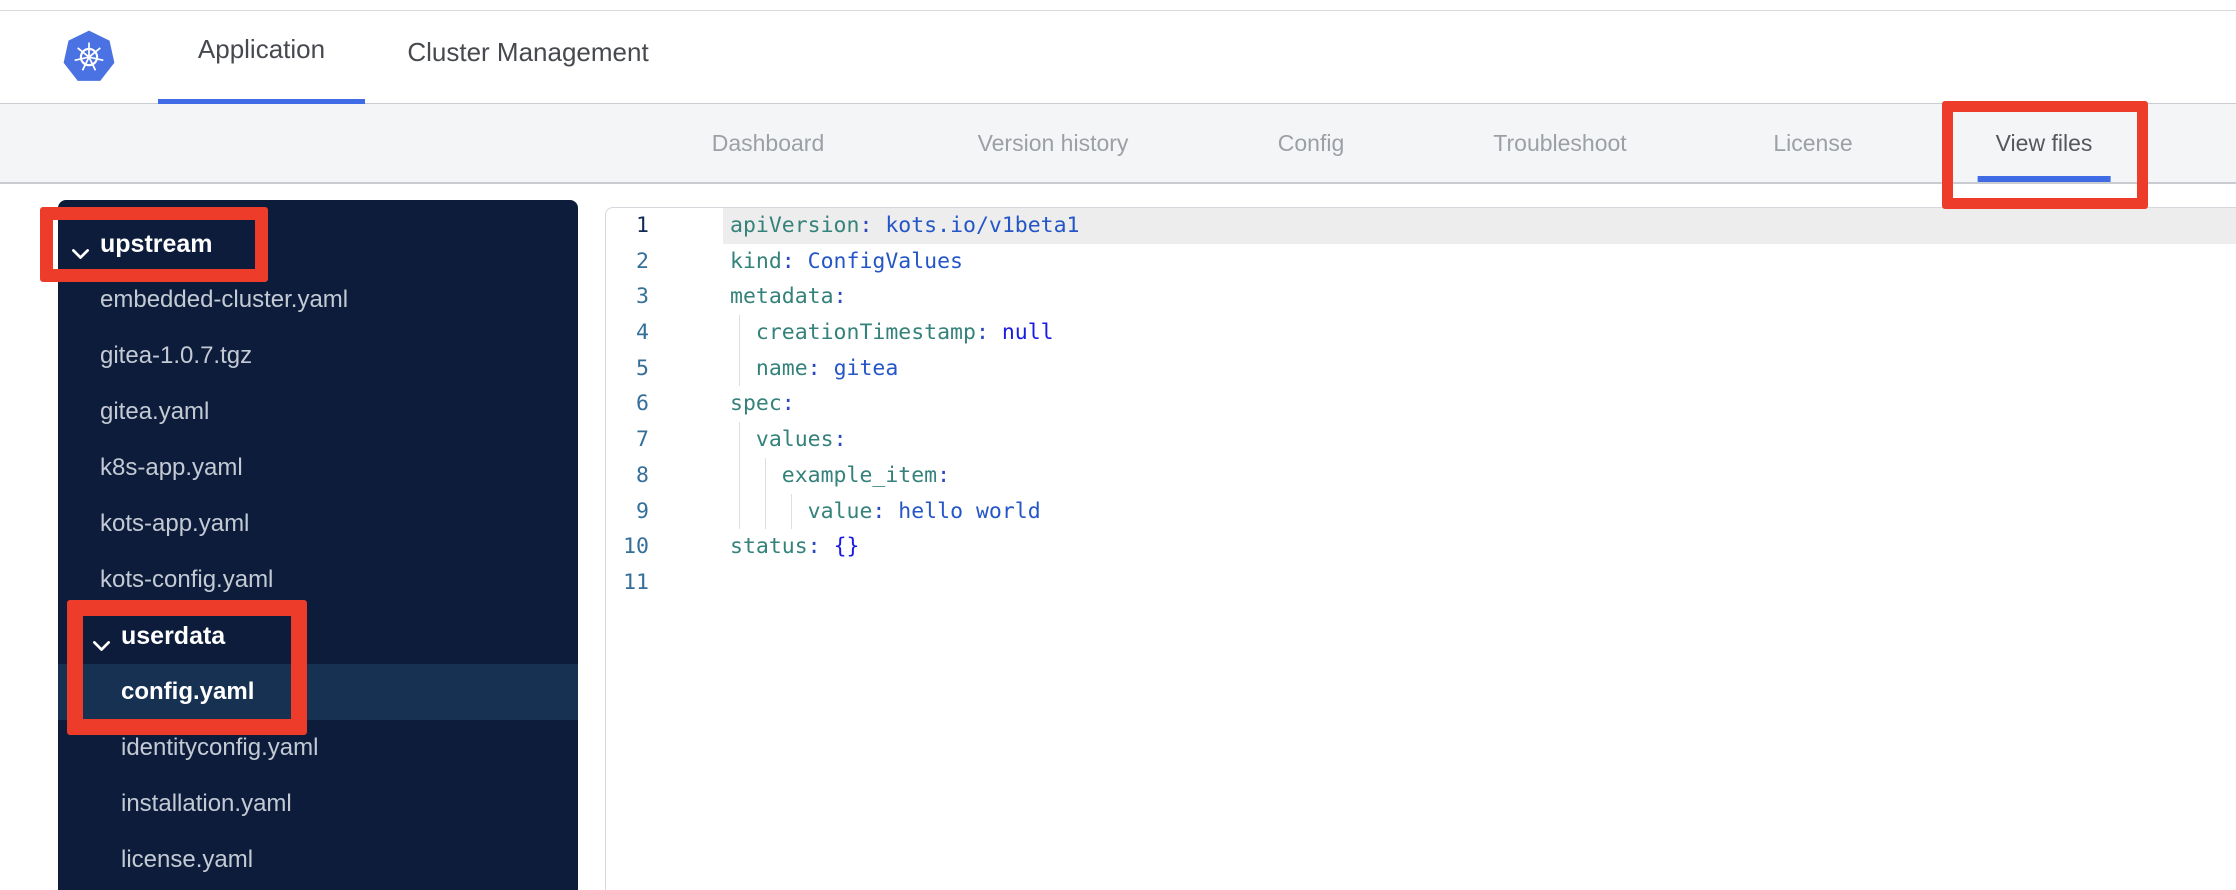 This screenshot has height=890, width=2236. I want to click on code-line: 4 creationTimestamp: null, so click(1421, 333).